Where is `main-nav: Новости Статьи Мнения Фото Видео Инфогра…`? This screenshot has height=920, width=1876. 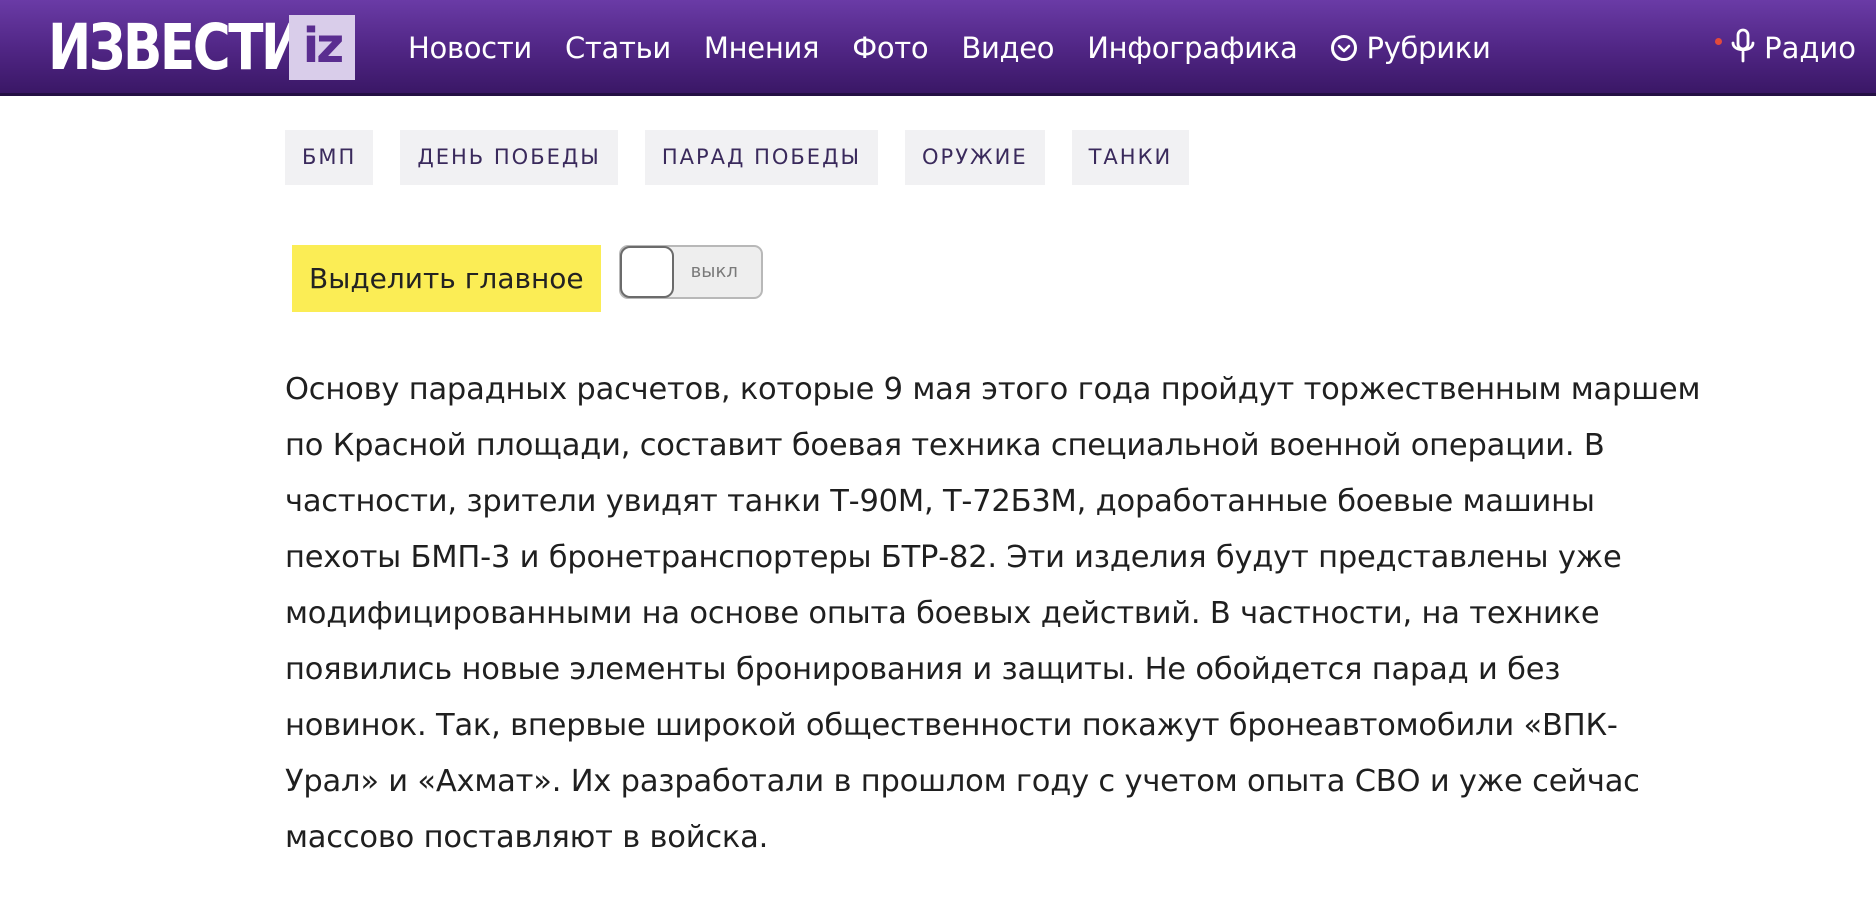 main-nav: Новости Статьи Мнения Фото Видео Инфогра… is located at coordinates (966, 48).